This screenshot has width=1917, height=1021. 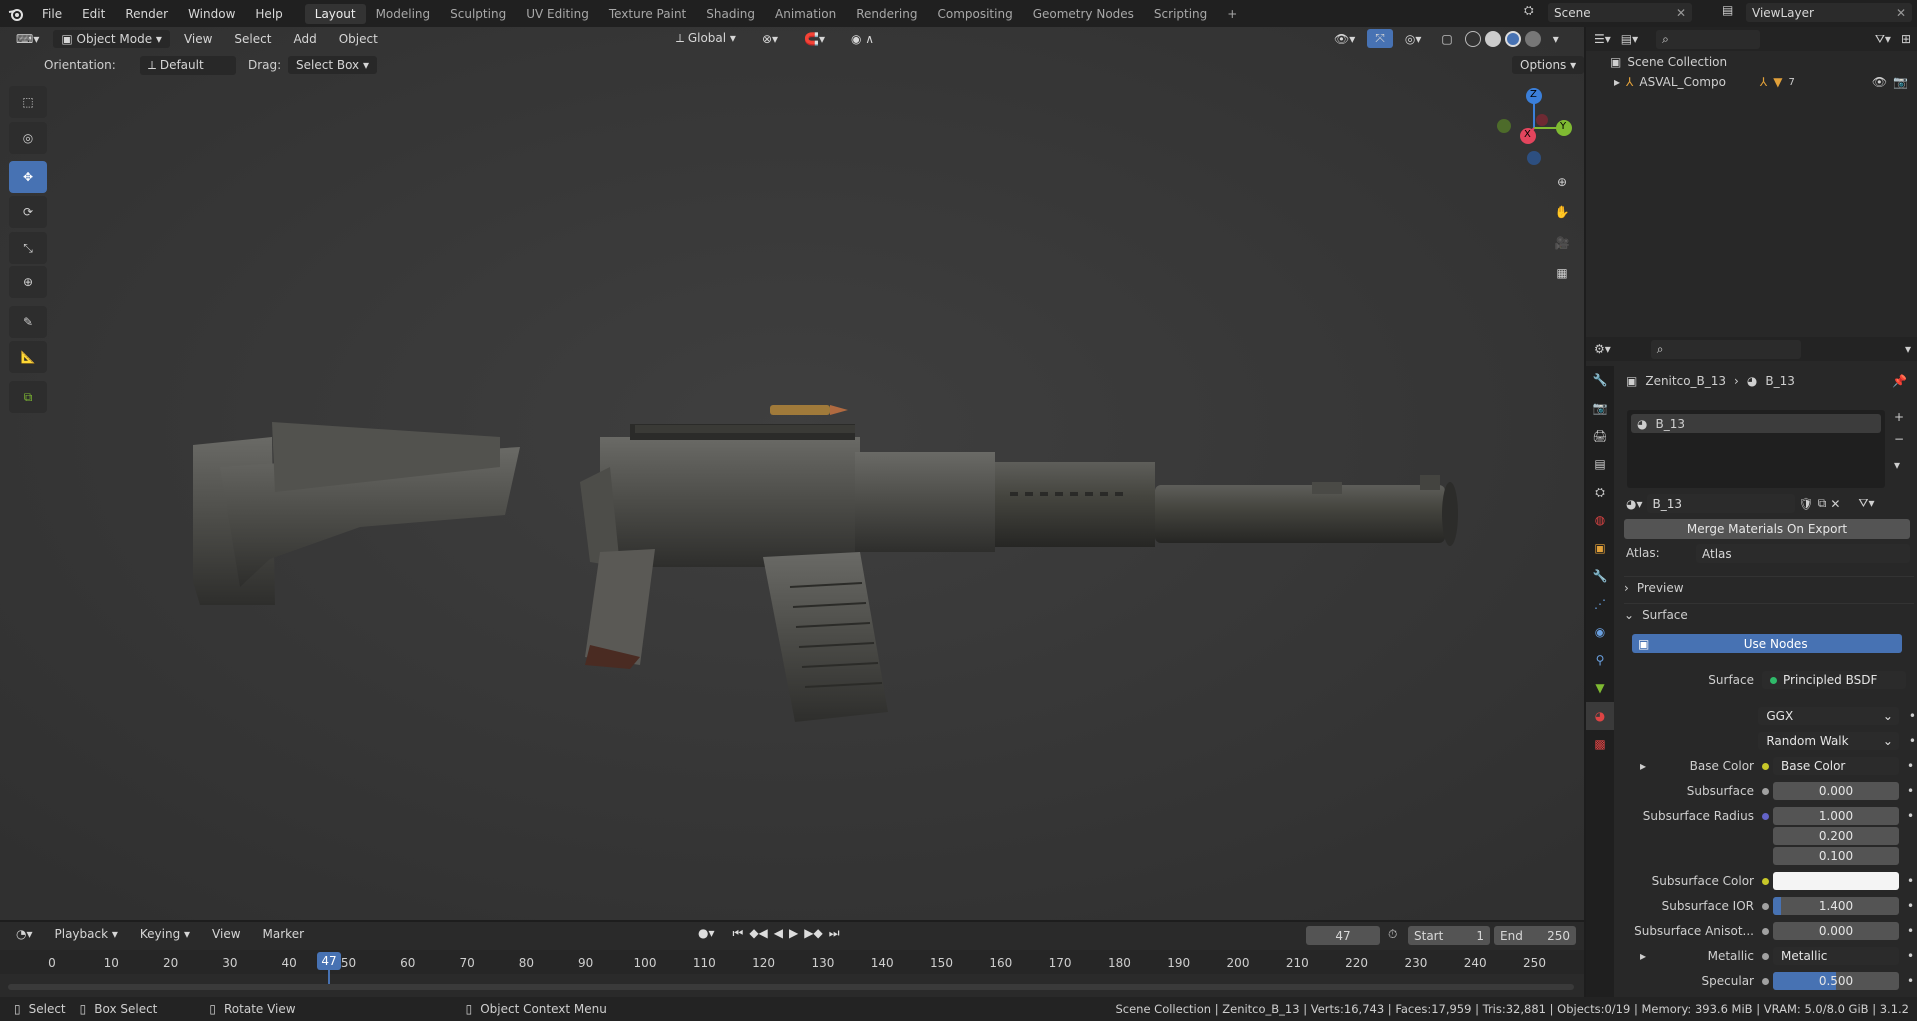 What do you see at coordinates (188, 65) in the screenshot?
I see `orientation-dropdown: ⟂ Default` at bounding box center [188, 65].